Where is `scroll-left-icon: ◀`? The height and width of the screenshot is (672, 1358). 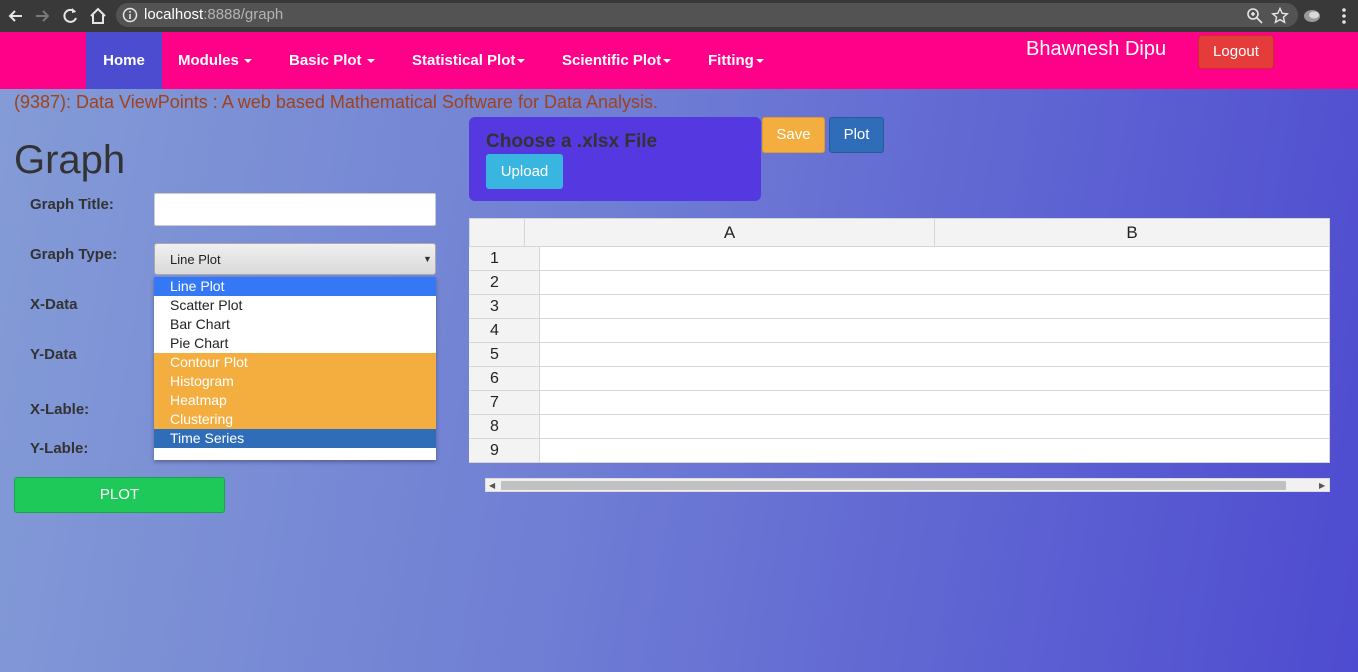
scroll-left-icon: ◀ is located at coordinates (492, 485).